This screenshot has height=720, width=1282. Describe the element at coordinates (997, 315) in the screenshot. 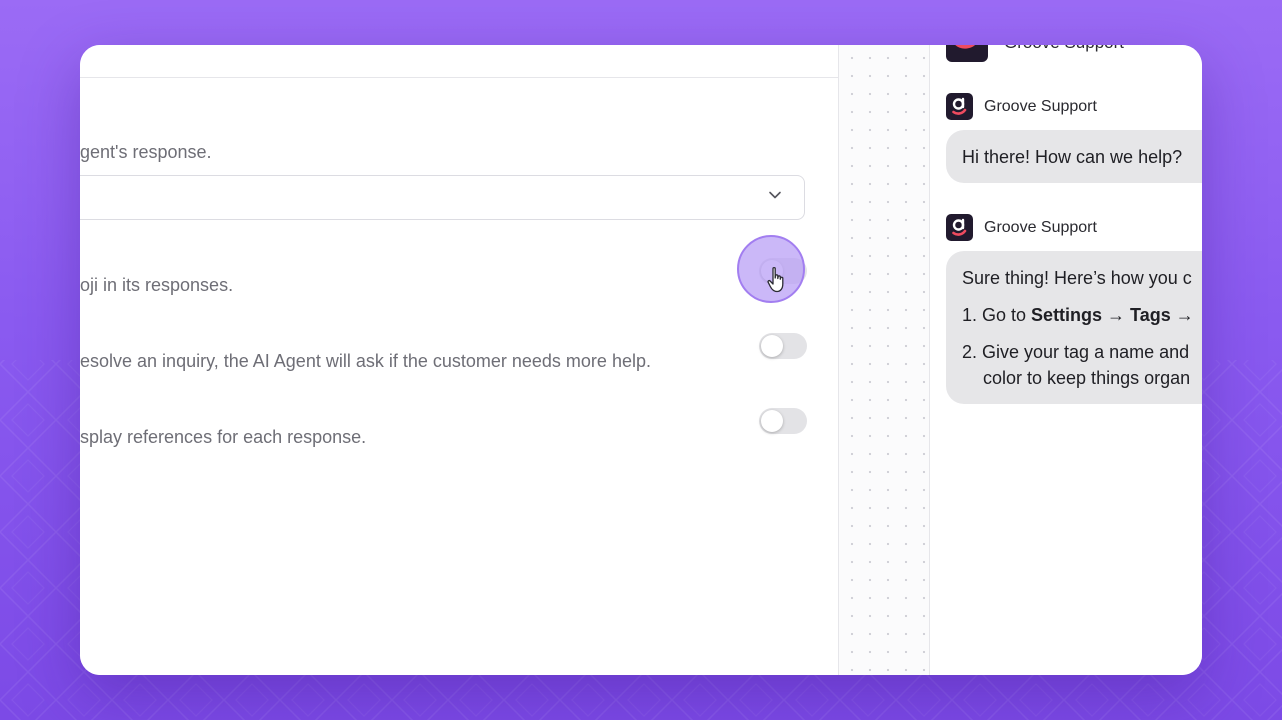

I see `step-1-prefix: 1. Go to` at that location.